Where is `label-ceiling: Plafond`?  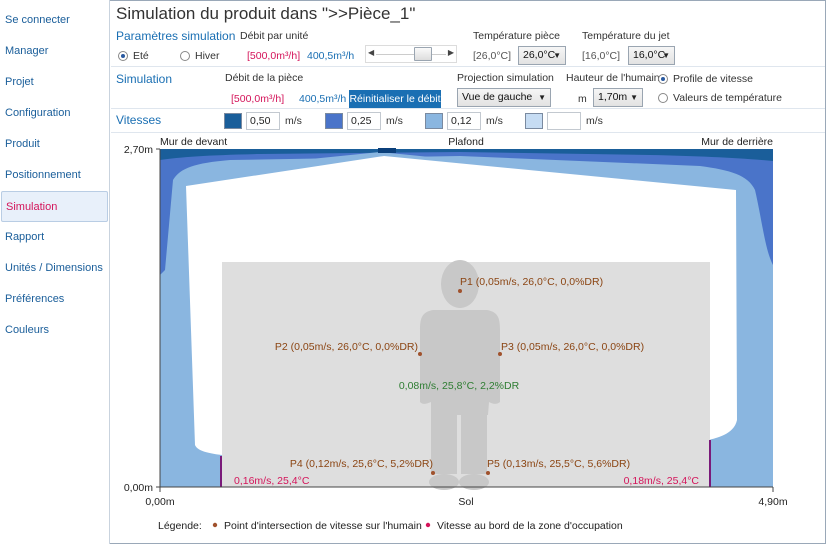 label-ceiling: Plafond is located at coordinates (466, 142).